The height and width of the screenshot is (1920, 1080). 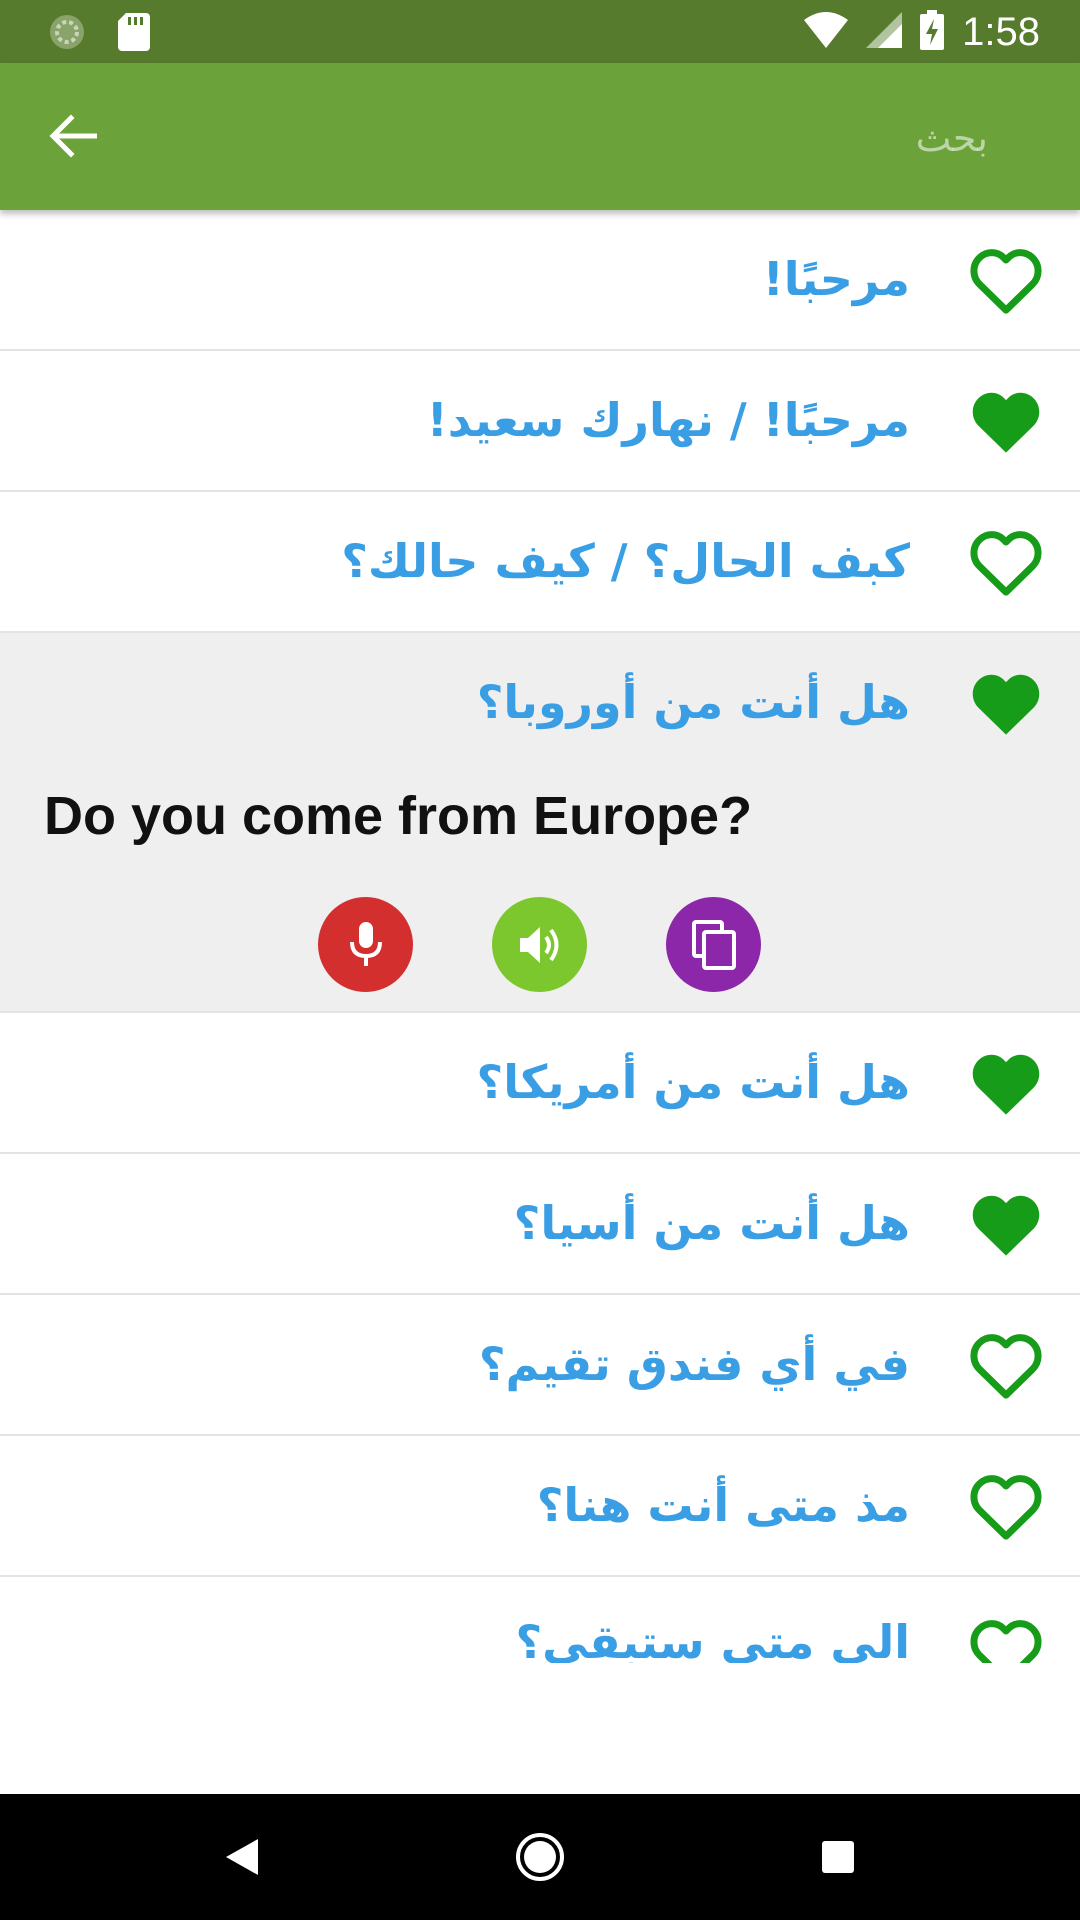 I want to click on list-item: مرحبًا! / نهارك سعيد!, so click(x=540, y=421).